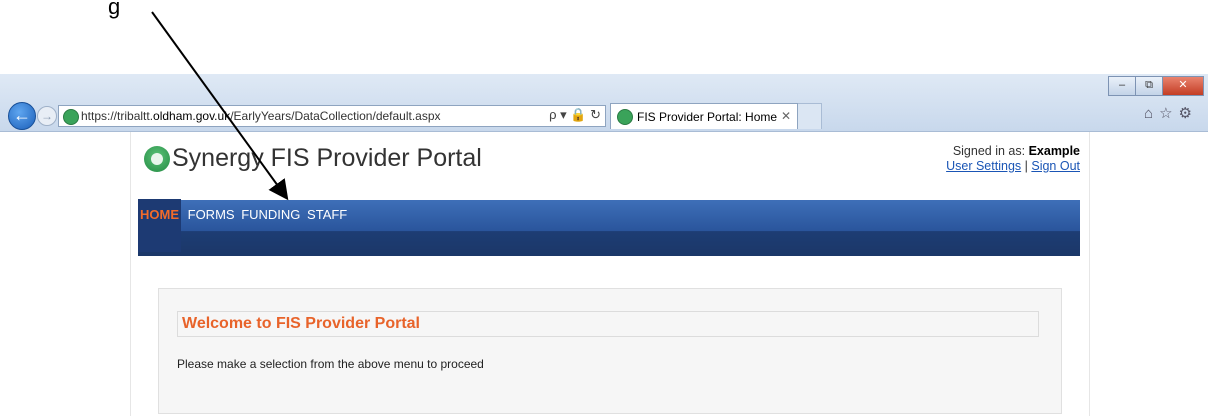 The height and width of the screenshot is (416, 1208). Describe the element at coordinates (335, 116) in the screenshot. I see `url-path: /EarlyYears/DataCollection/default.aspx` at that location.